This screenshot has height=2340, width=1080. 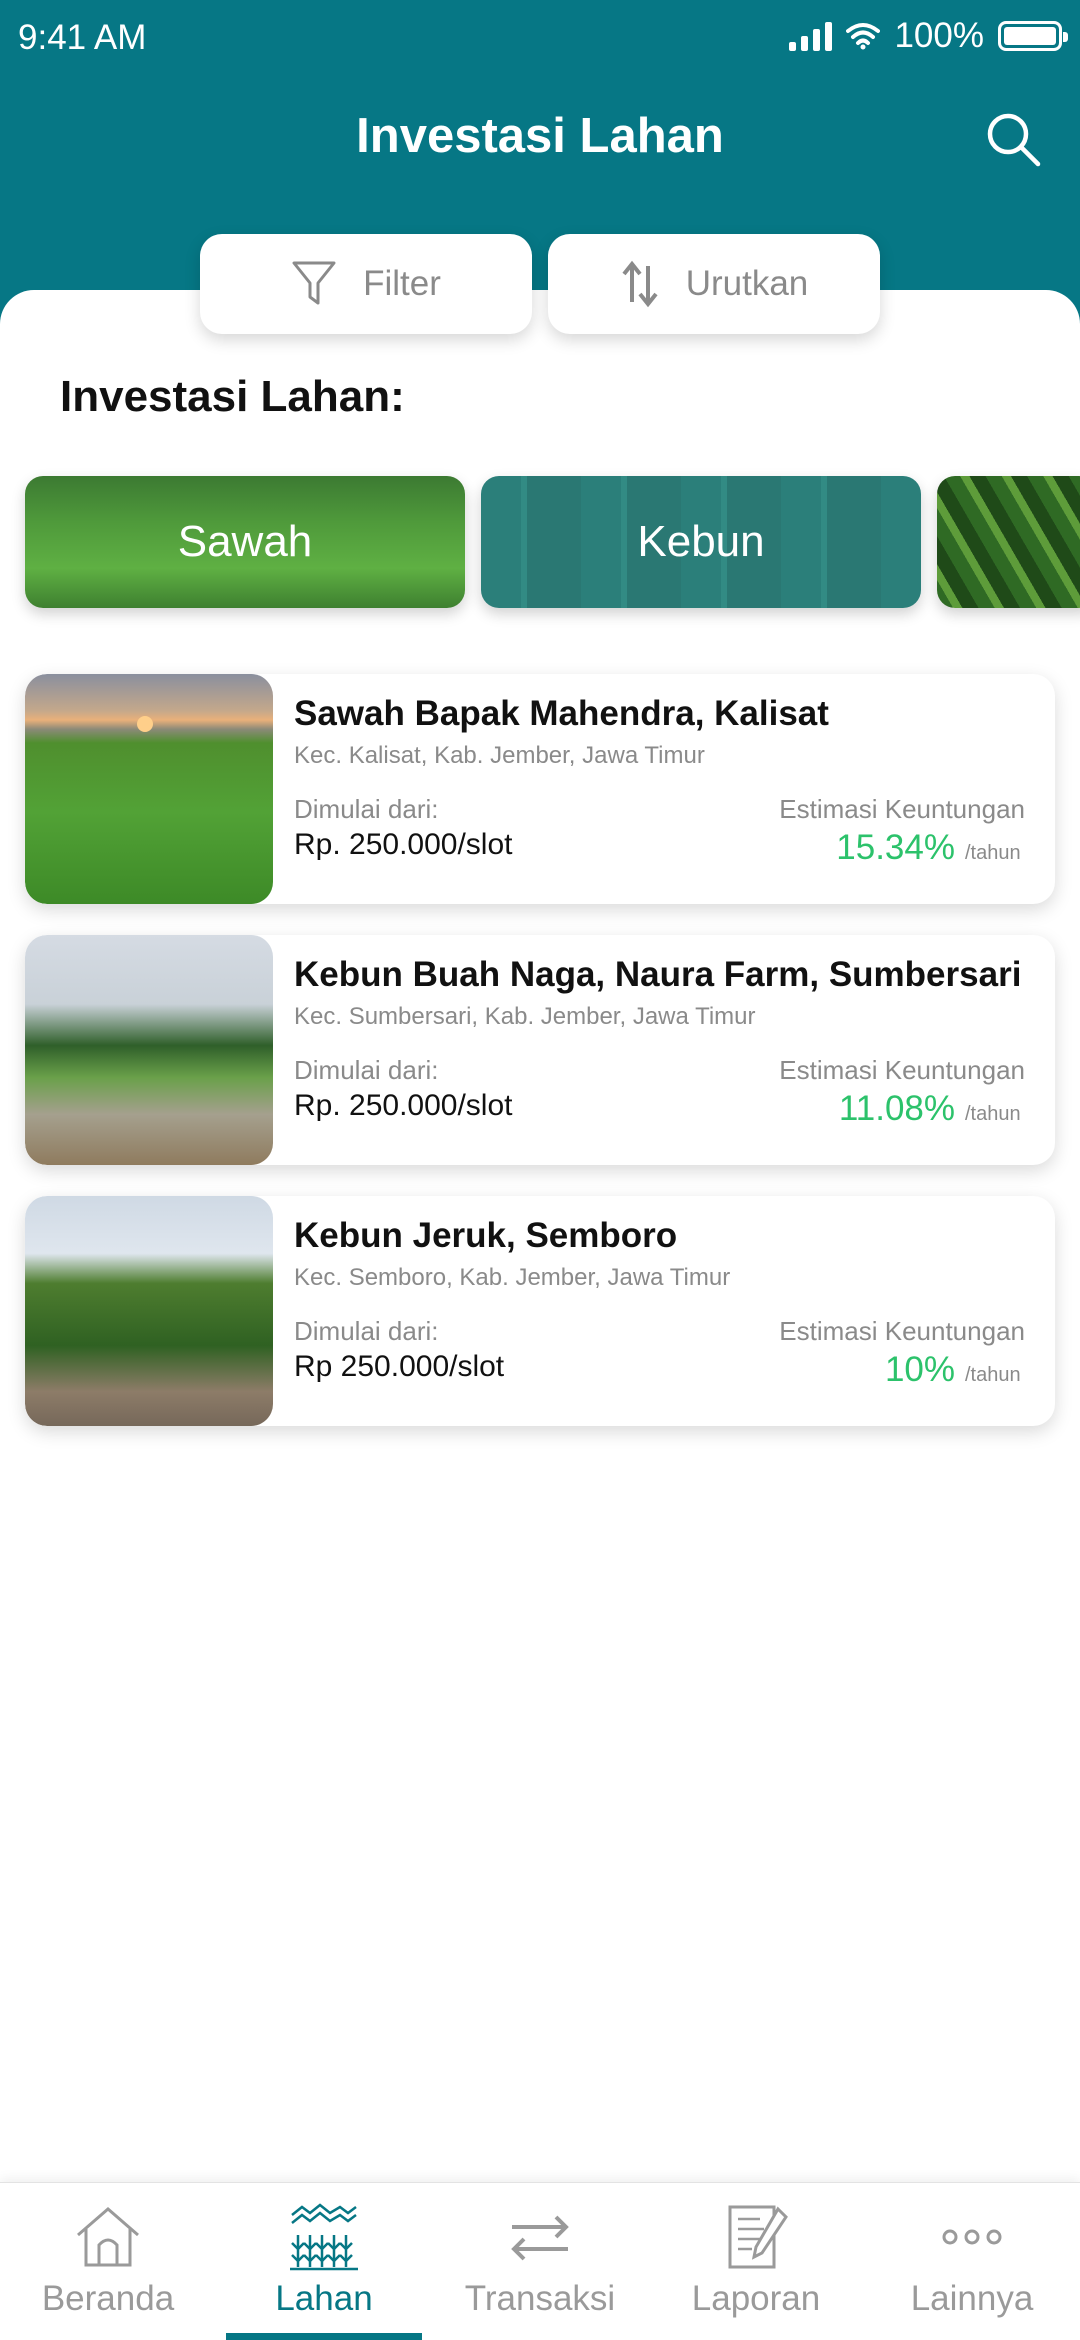 What do you see at coordinates (108, 2298) in the screenshot?
I see `nav-label: Beranda` at bounding box center [108, 2298].